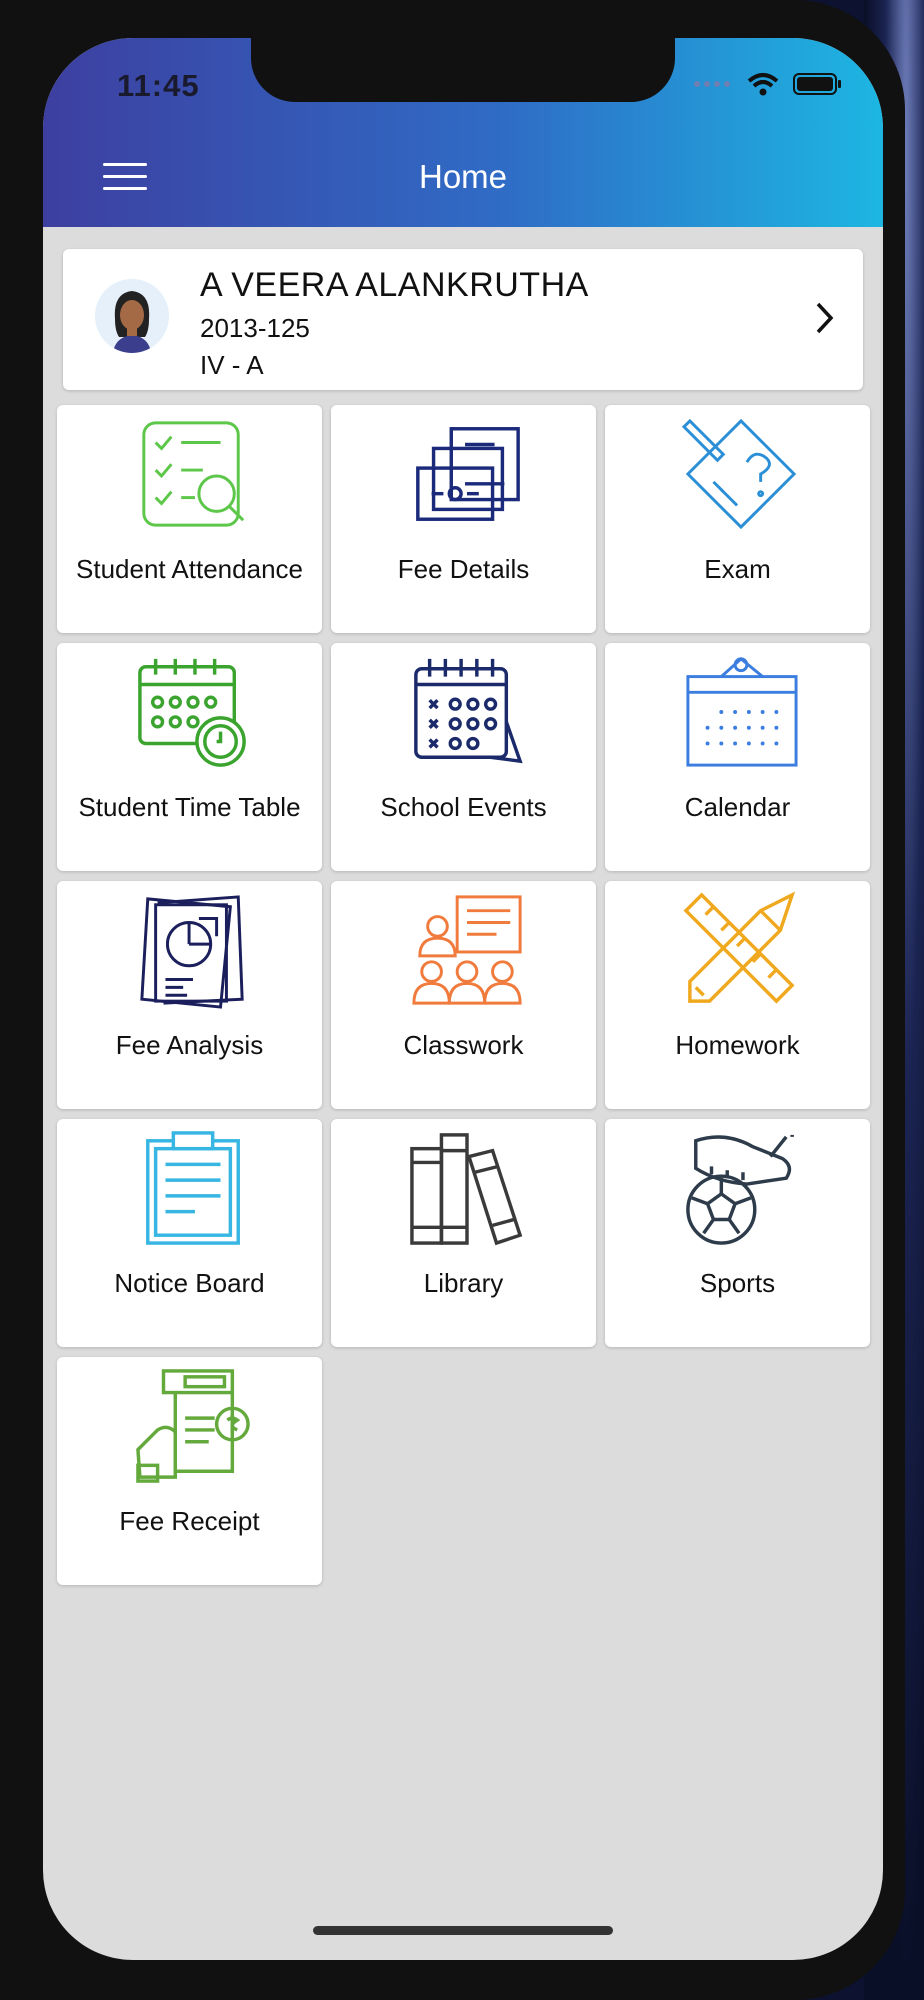  I want to click on notch, so click(463, 70).